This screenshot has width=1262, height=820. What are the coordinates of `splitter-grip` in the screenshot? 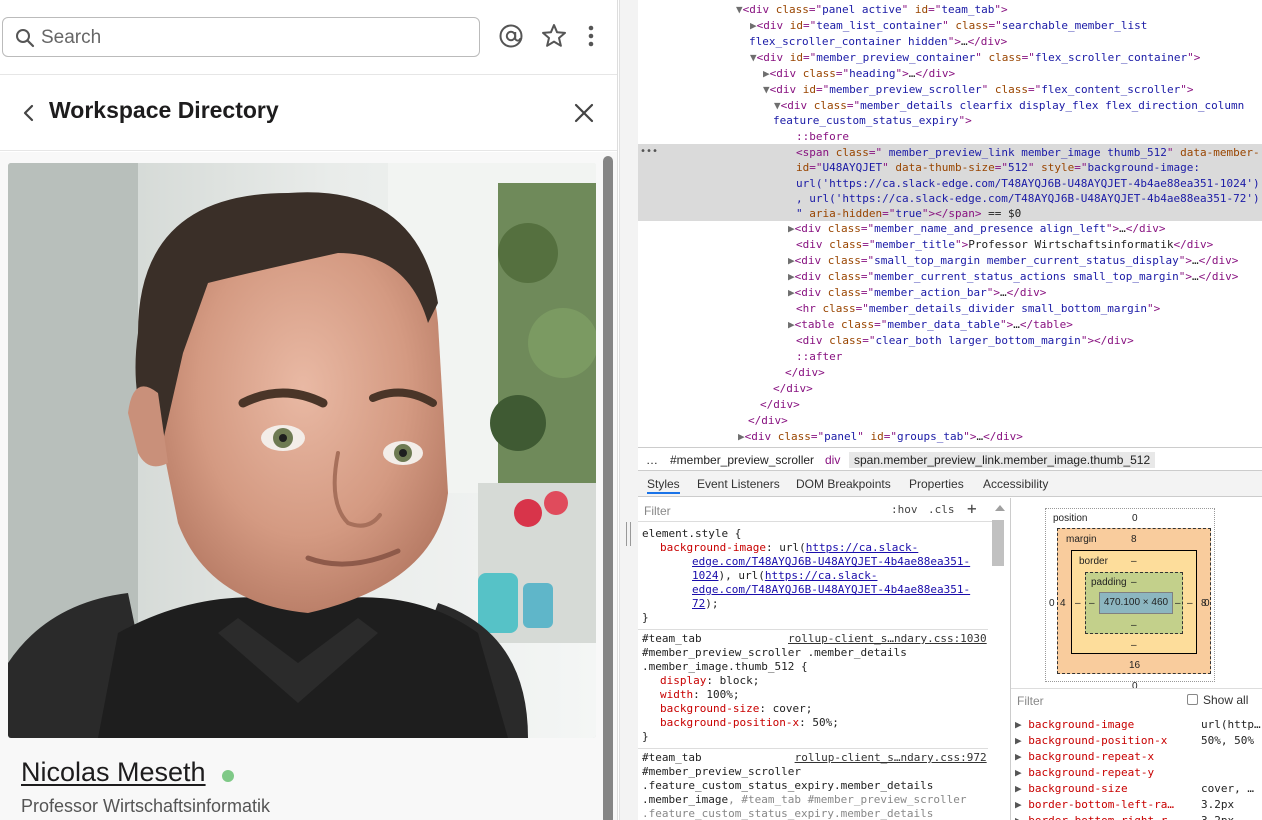 It's located at (628, 534).